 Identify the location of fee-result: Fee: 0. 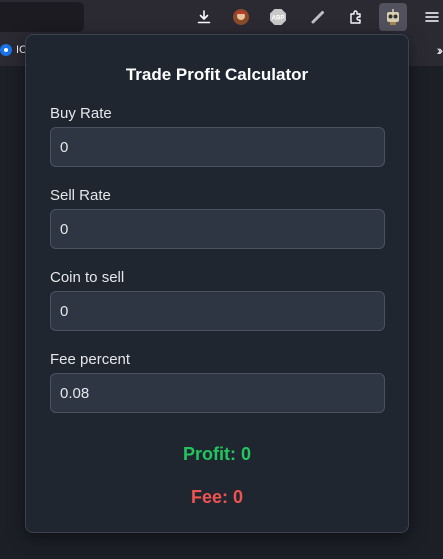
(217, 497).